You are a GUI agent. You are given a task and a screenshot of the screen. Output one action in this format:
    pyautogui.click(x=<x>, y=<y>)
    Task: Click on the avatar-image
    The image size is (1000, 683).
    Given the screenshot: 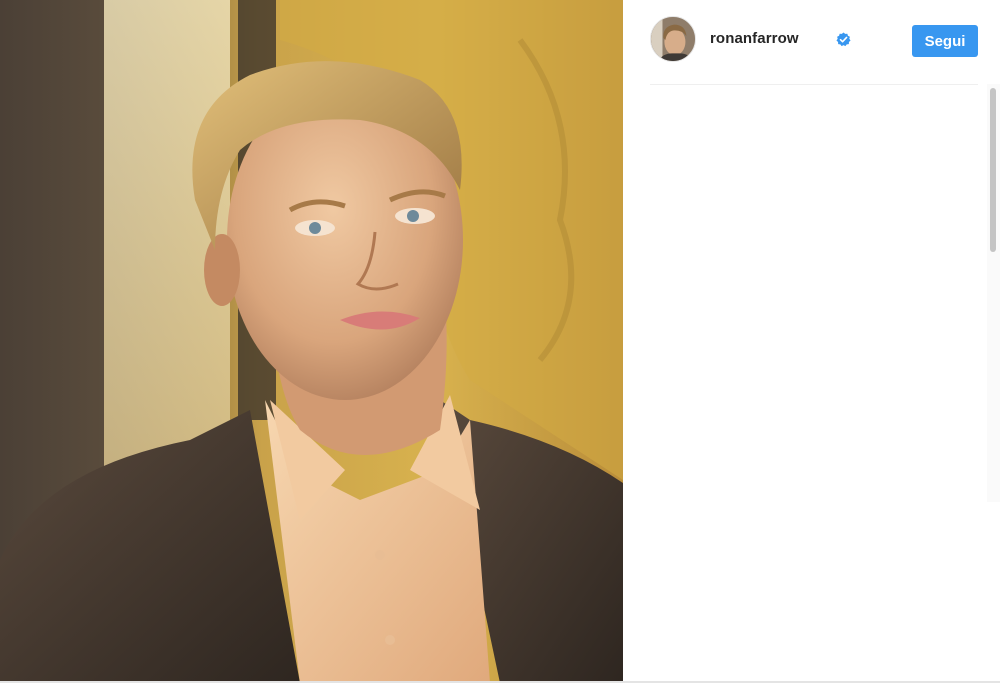 What is the action you would take?
    pyautogui.click(x=673, y=39)
    